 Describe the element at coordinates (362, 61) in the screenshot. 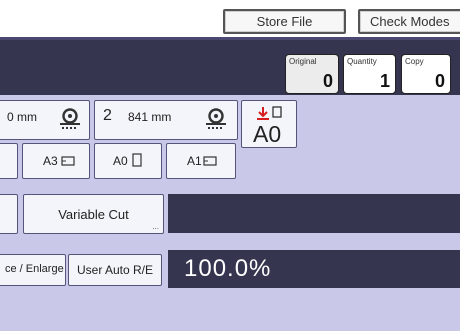

I see `quantity-label: Quantity` at that location.